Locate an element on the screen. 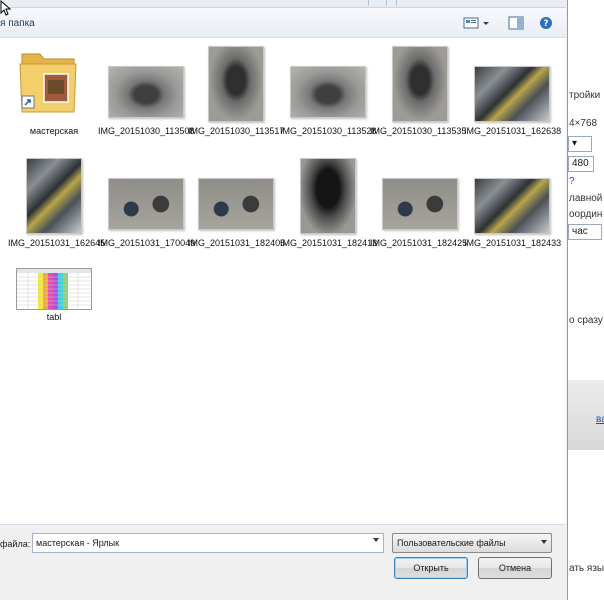 The width and height of the screenshot is (604, 600). file-item-folder: мастерская is located at coordinates (54, 92).